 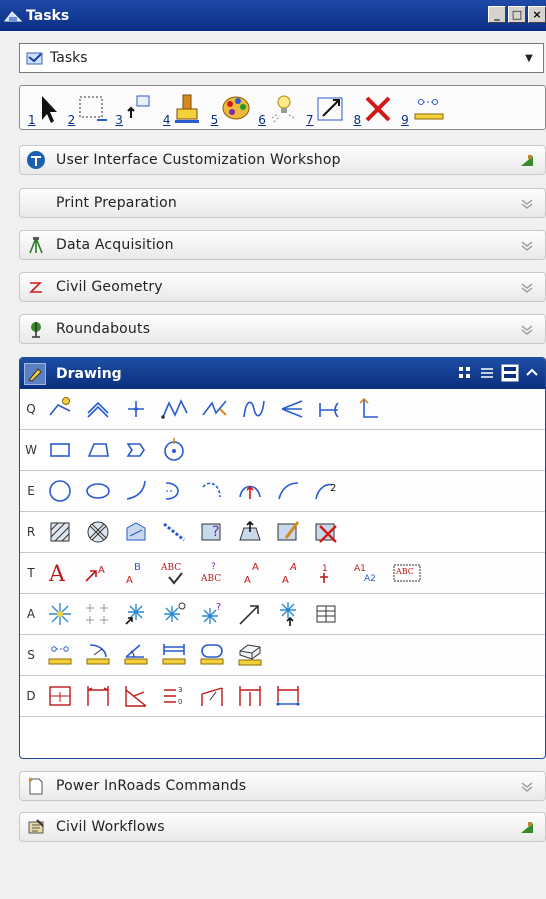 What do you see at coordinates (98, 696) in the screenshot?
I see `dimension-linear-icon` at bounding box center [98, 696].